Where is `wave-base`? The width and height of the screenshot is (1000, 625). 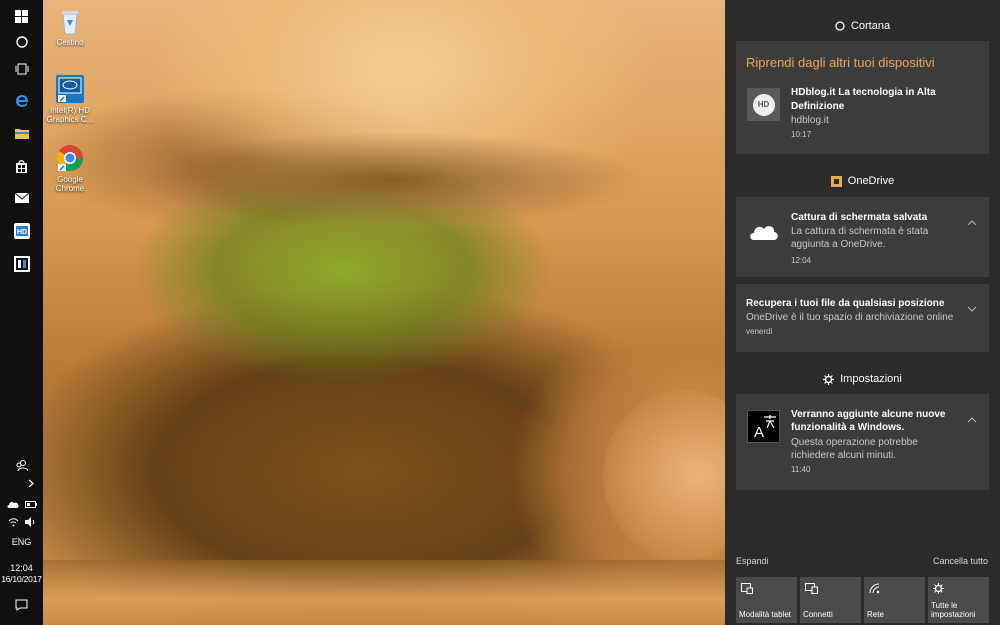
wave-base is located at coordinates (384, 592).